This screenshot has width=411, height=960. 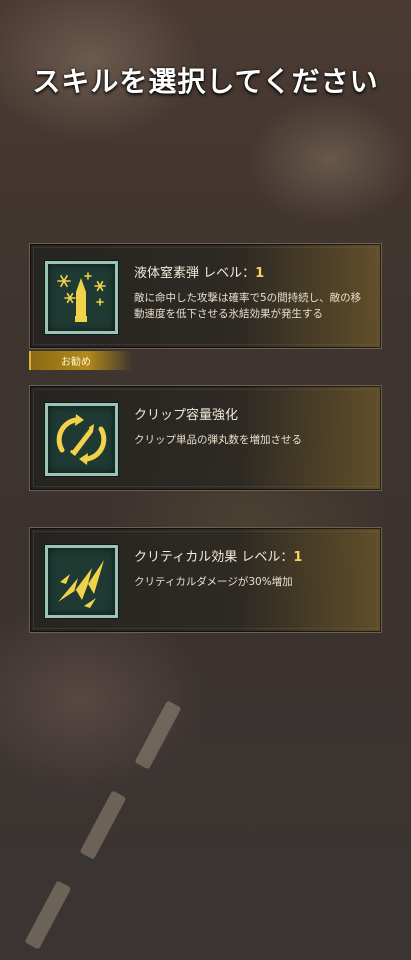 What do you see at coordinates (76, 362) in the screenshot?
I see `recommend-label: お勧め` at bounding box center [76, 362].